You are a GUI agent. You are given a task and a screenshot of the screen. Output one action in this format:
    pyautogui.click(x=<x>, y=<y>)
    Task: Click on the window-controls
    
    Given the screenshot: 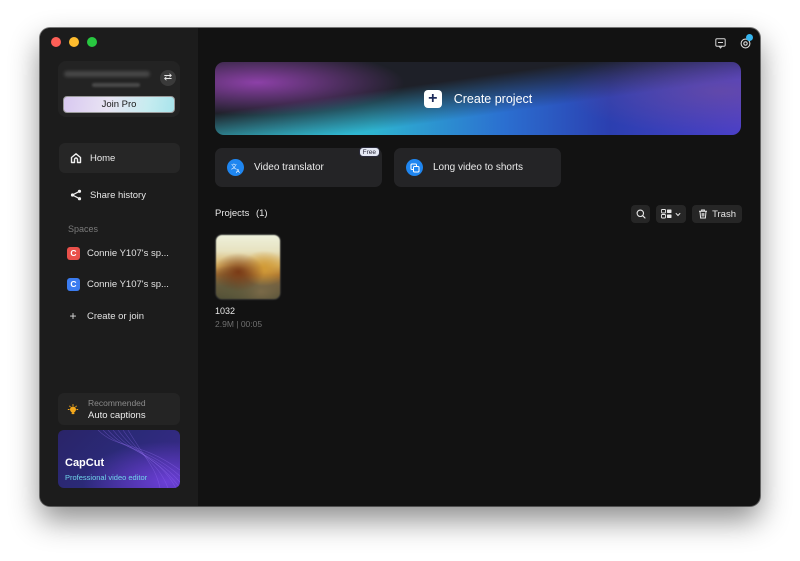 What is the action you would take?
    pyautogui.click(x=74, y=42)
    